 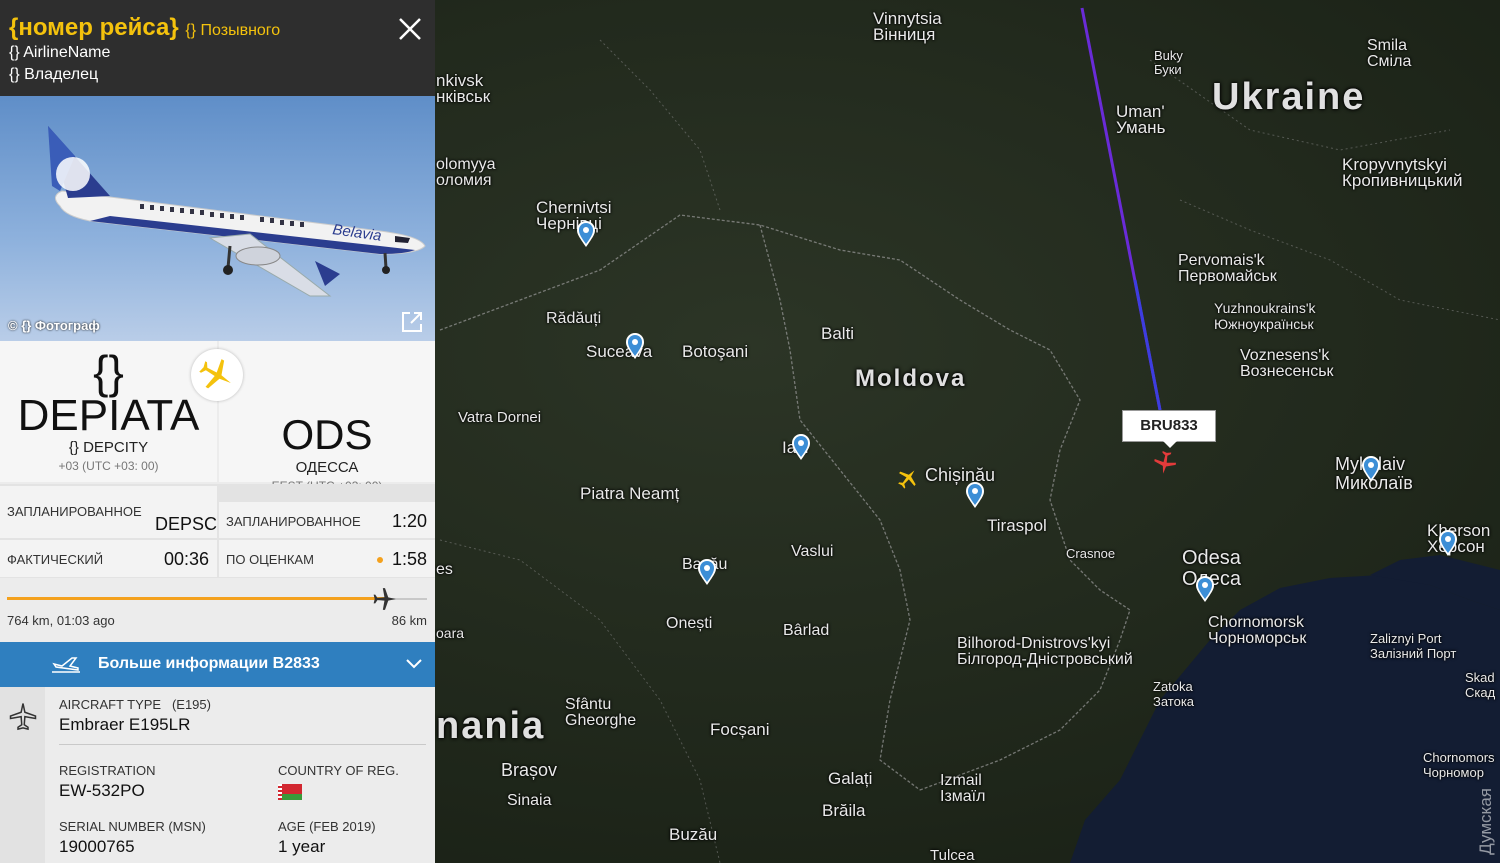 I want to click on flight-direction-badge, so click(x=217, y=375).